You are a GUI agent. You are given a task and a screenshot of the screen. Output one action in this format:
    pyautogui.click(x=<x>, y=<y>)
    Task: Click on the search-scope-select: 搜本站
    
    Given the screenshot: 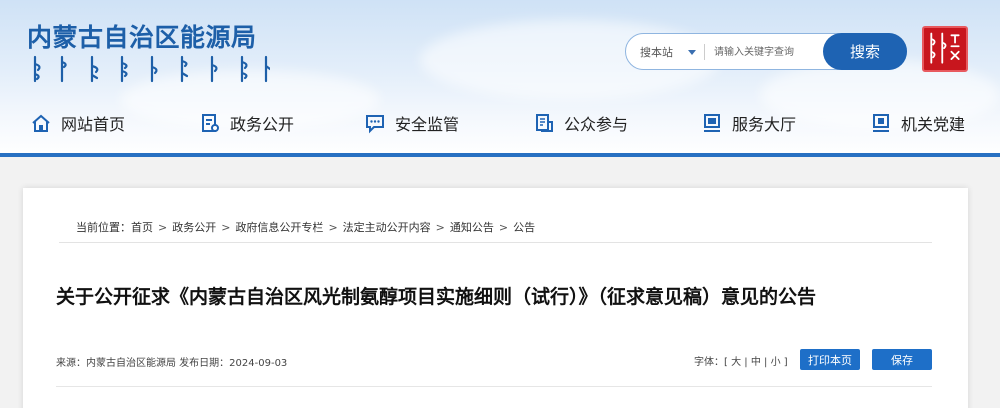 What is the action you would take?
    pyautogui.click(x=656, y=52)
    